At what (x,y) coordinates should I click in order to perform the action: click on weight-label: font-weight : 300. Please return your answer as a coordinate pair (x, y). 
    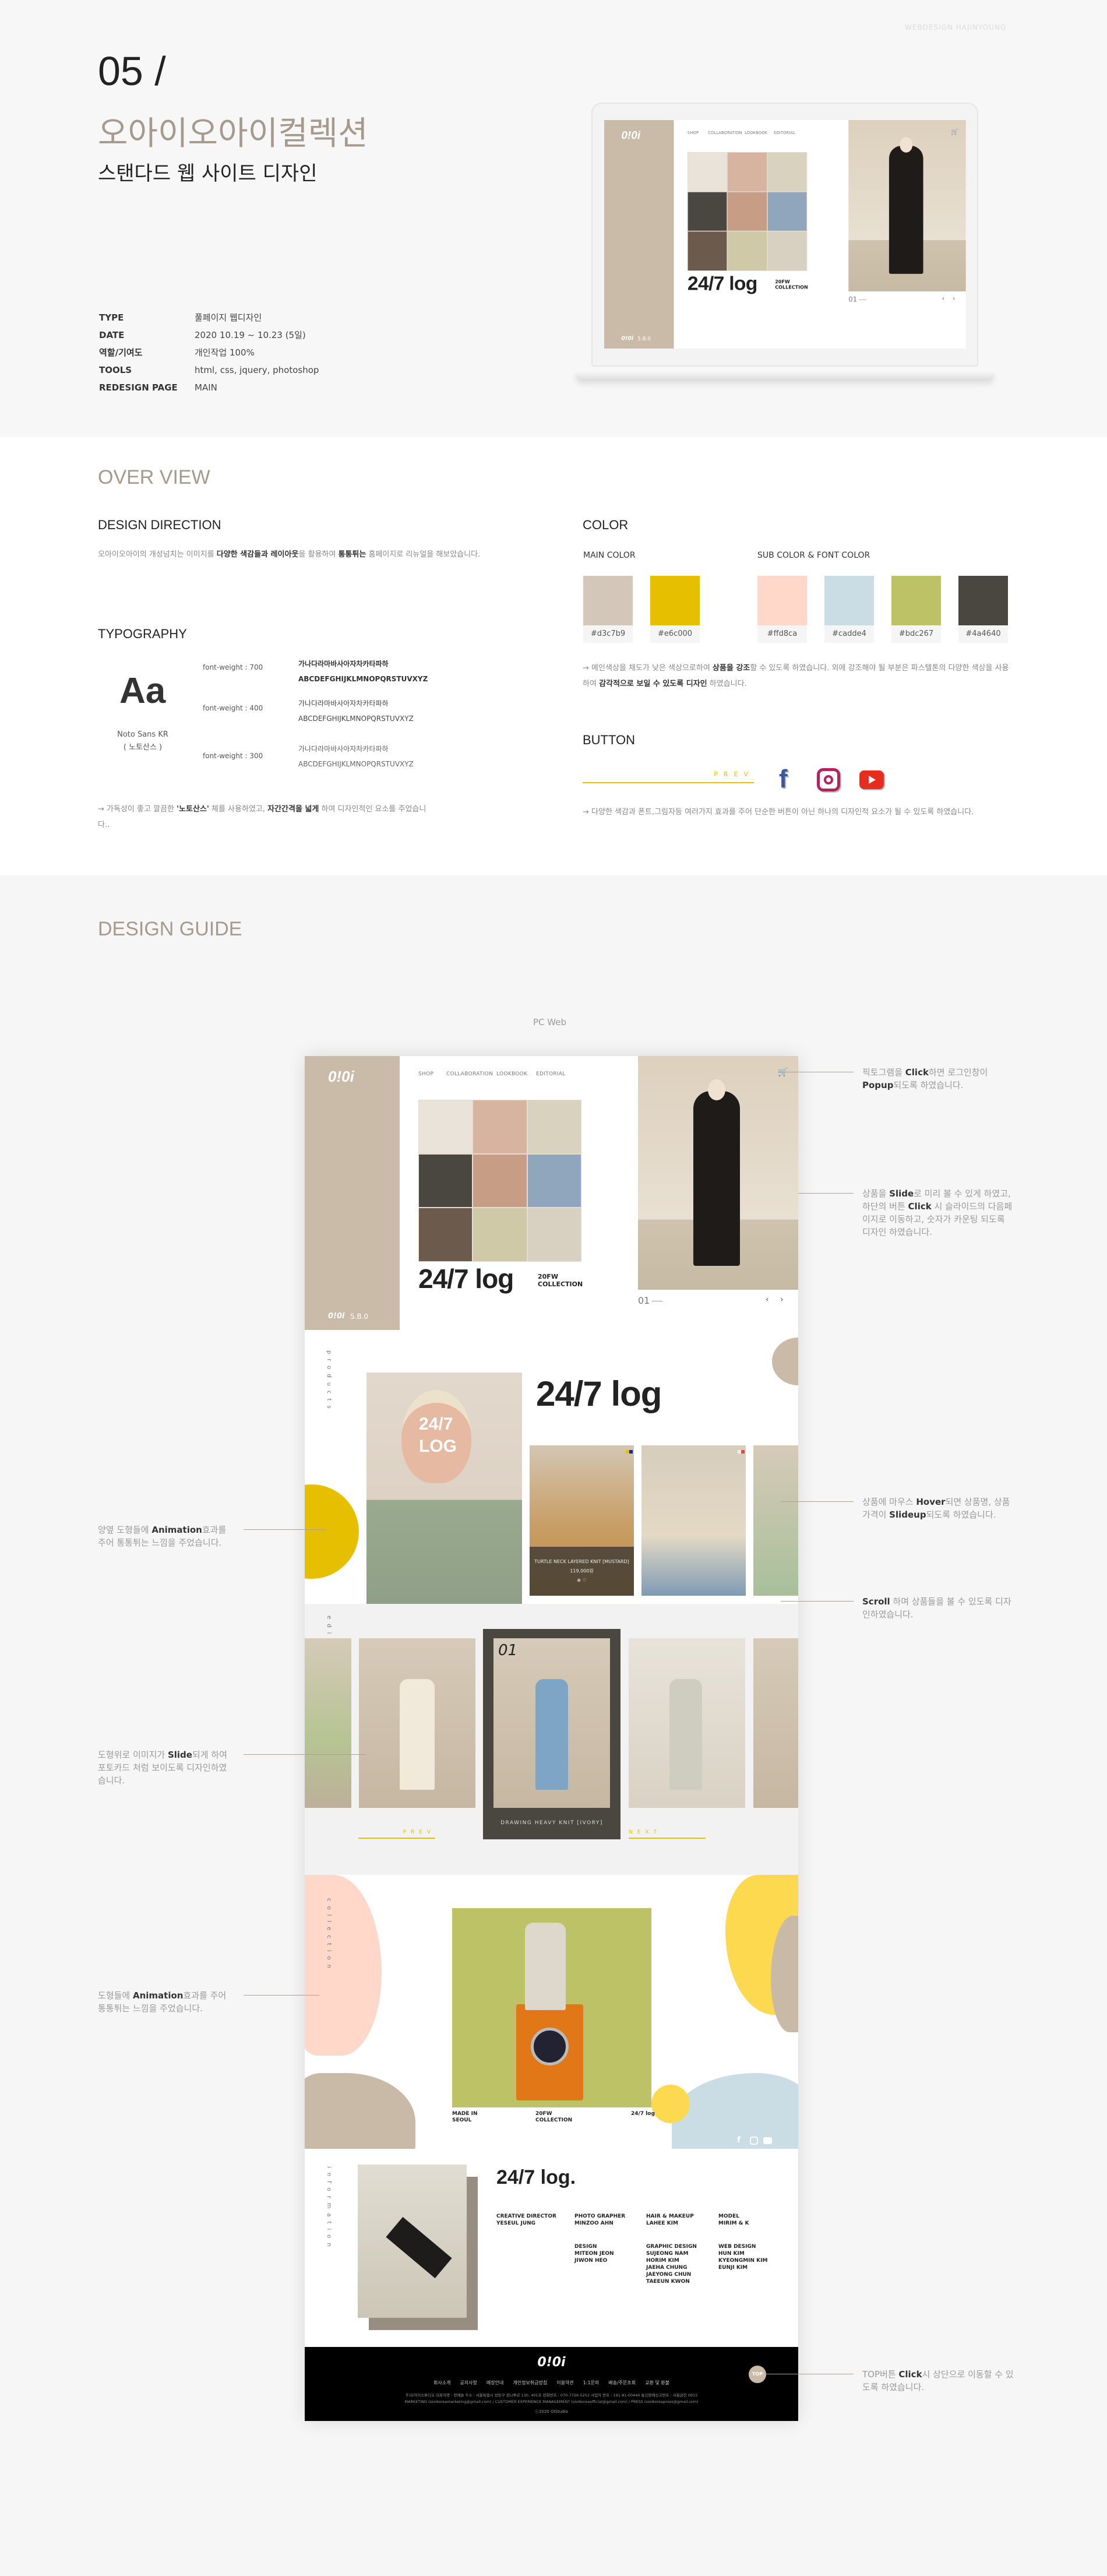
    Looking at the image, I should click on (233, 756).